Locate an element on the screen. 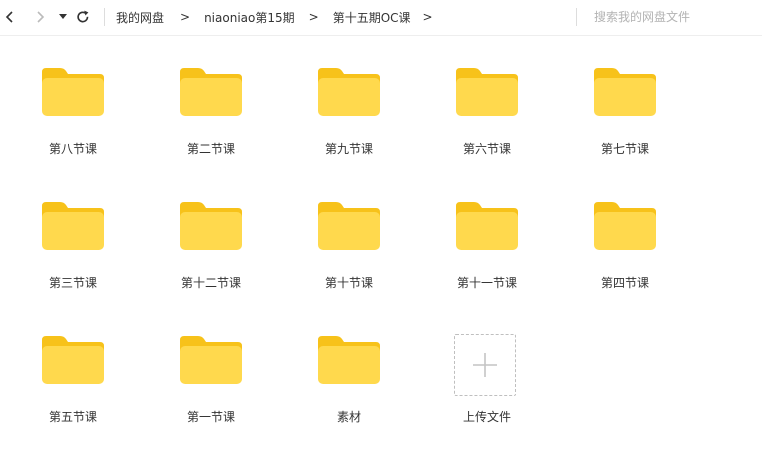 Image resolution: width=762 pixels, height=466 pixels. folder-name: 第十二节课 is located at coordinates (210, 283).